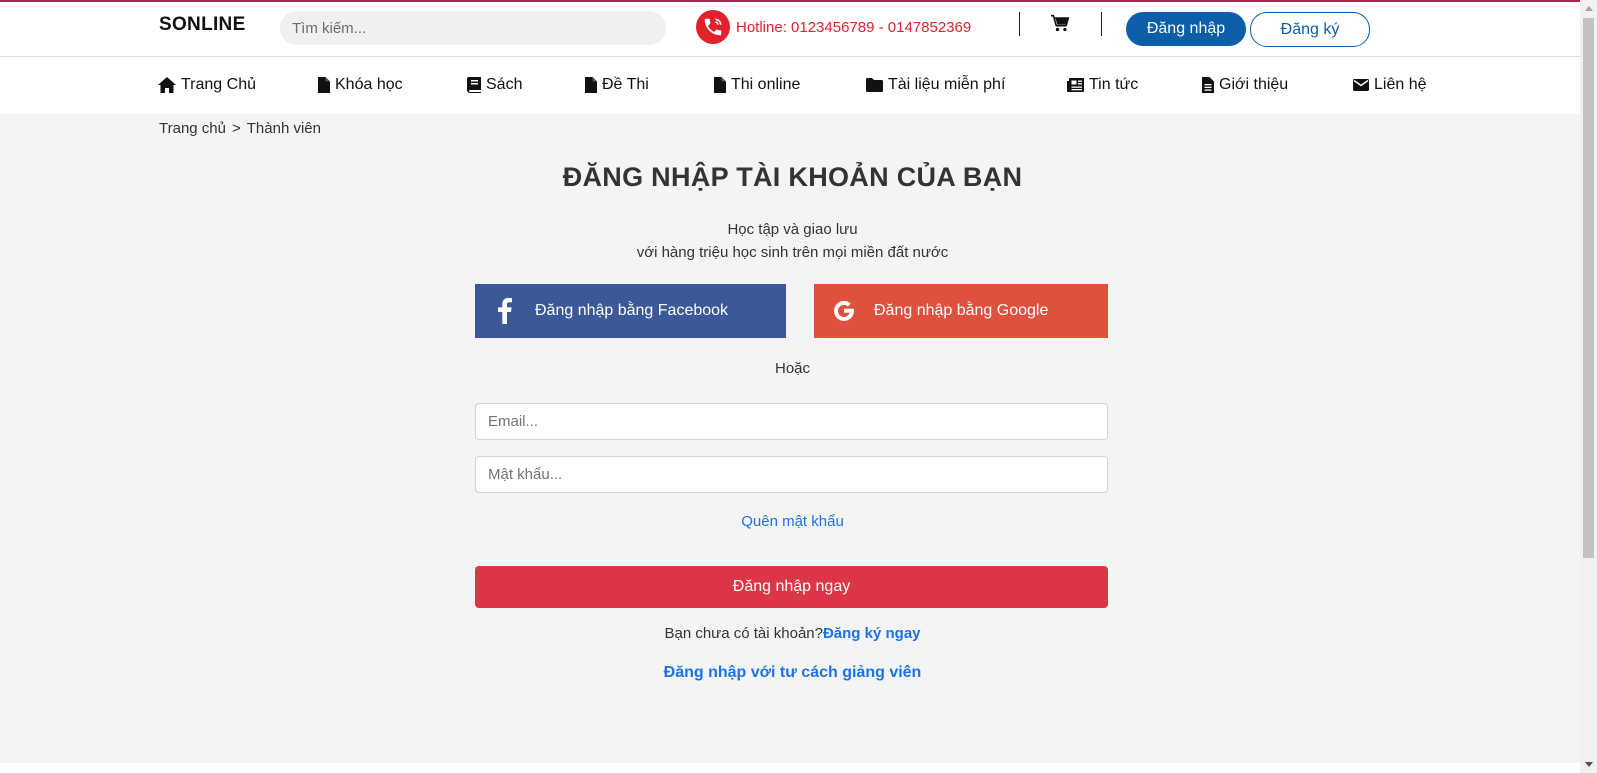 This screenshot has width=1597, height=773. I want to click on facebook-login-label: Đăng nhập bằng Facebook, so click(632, 310).